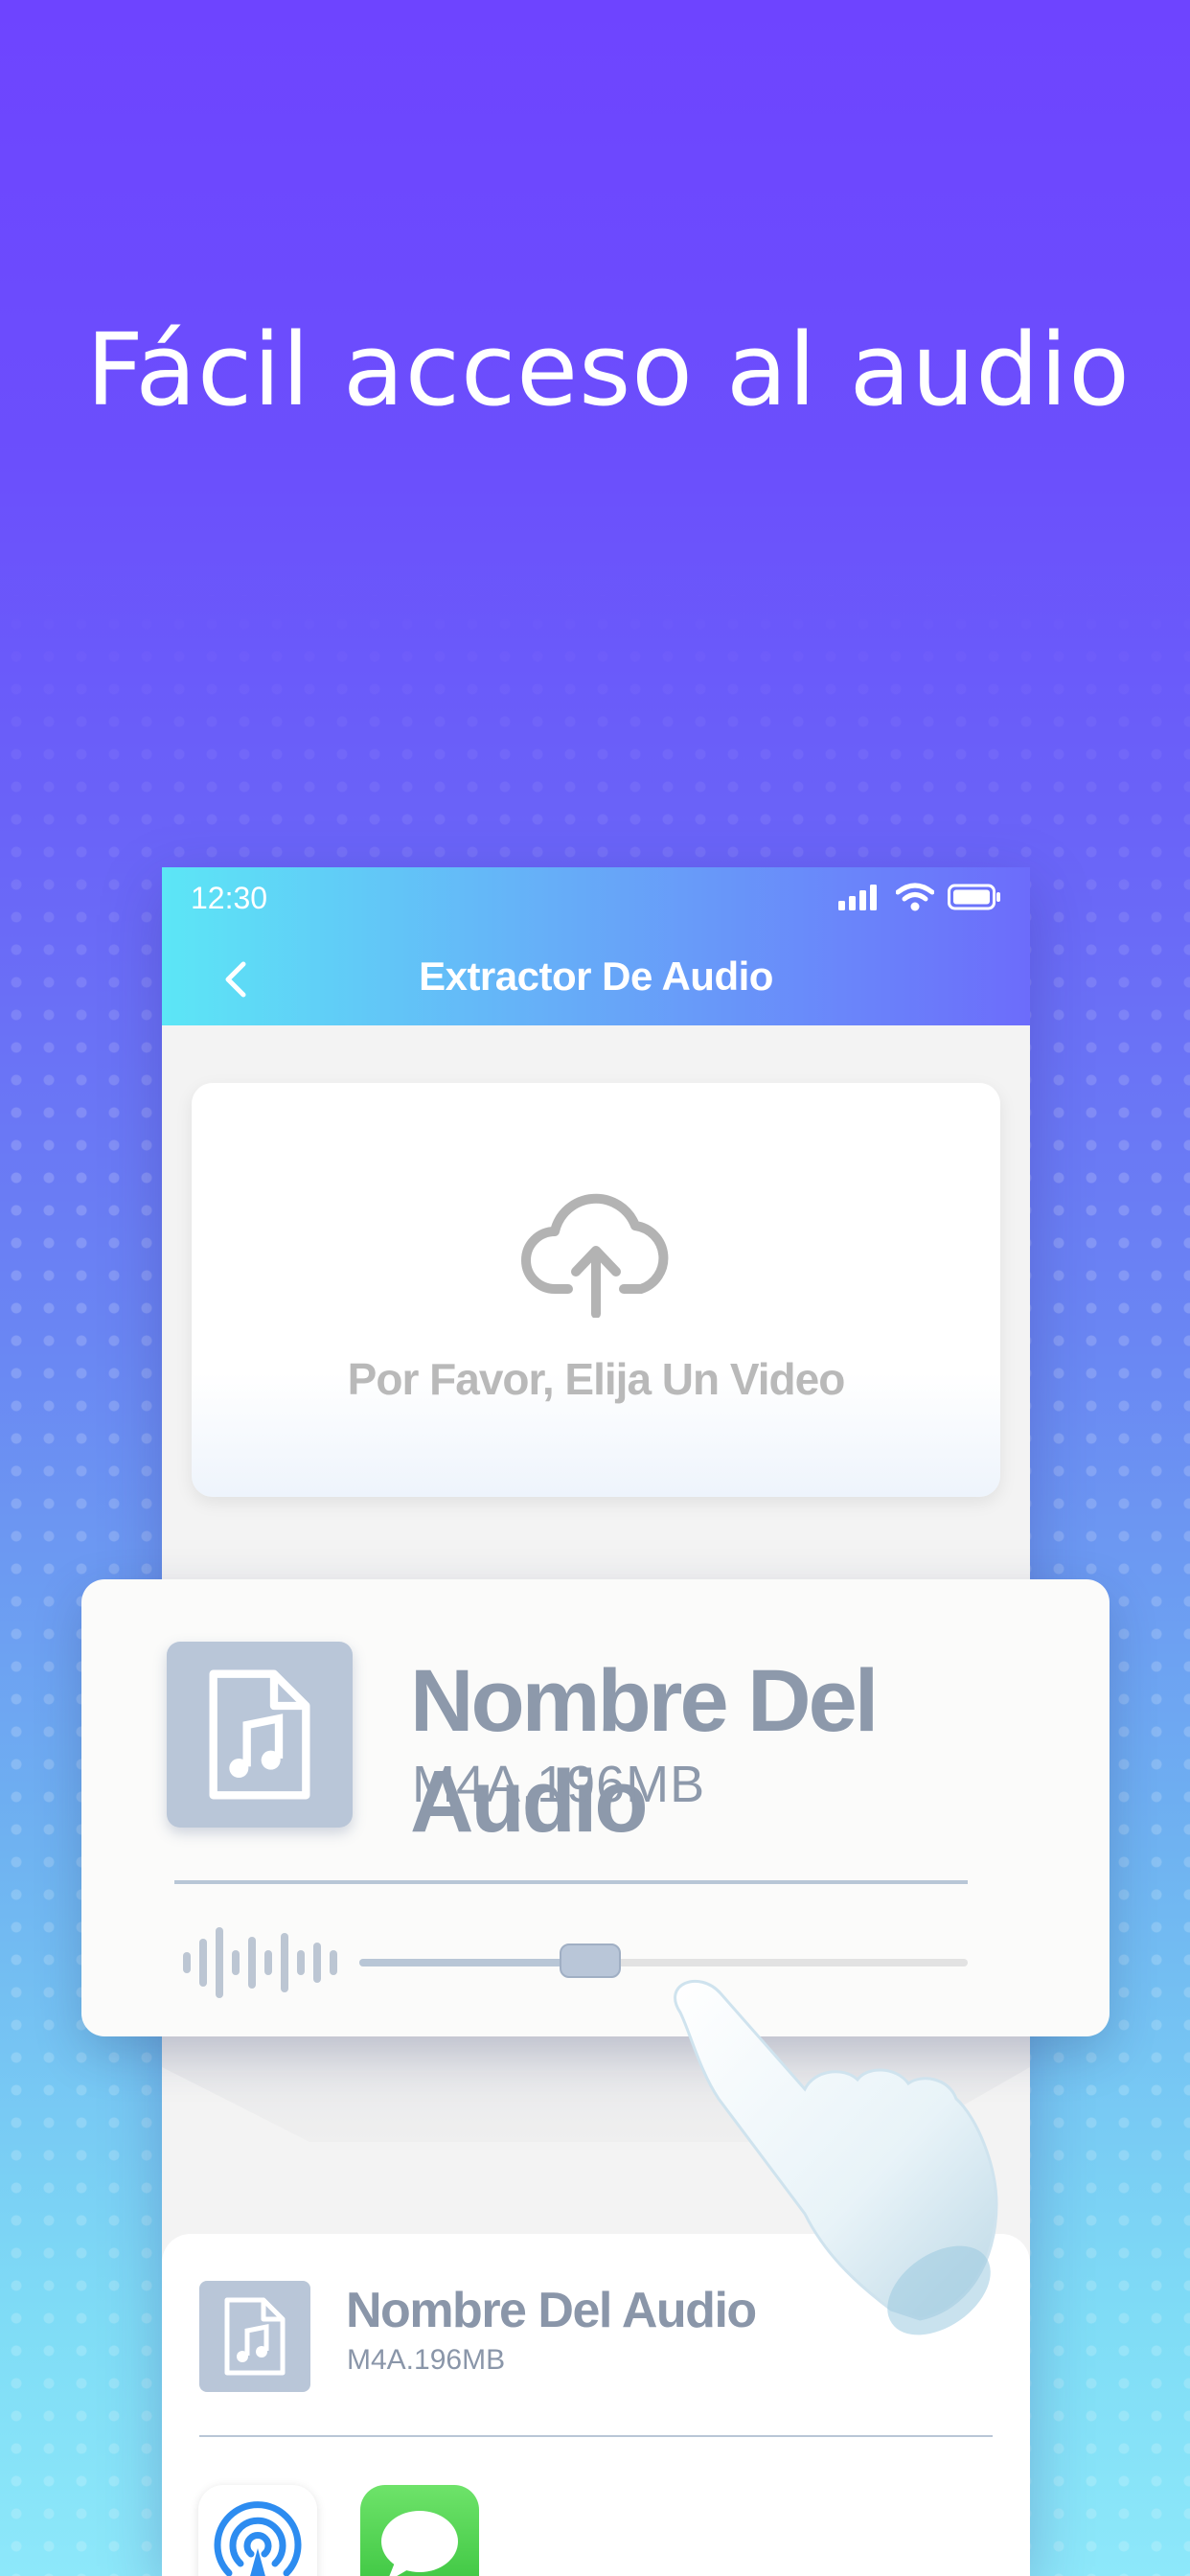 The image size is (1190, 2576). What do you see at coordinates (974, 897) in the screenshot?
I see `battery-icon` at bounding box center [974, 897].